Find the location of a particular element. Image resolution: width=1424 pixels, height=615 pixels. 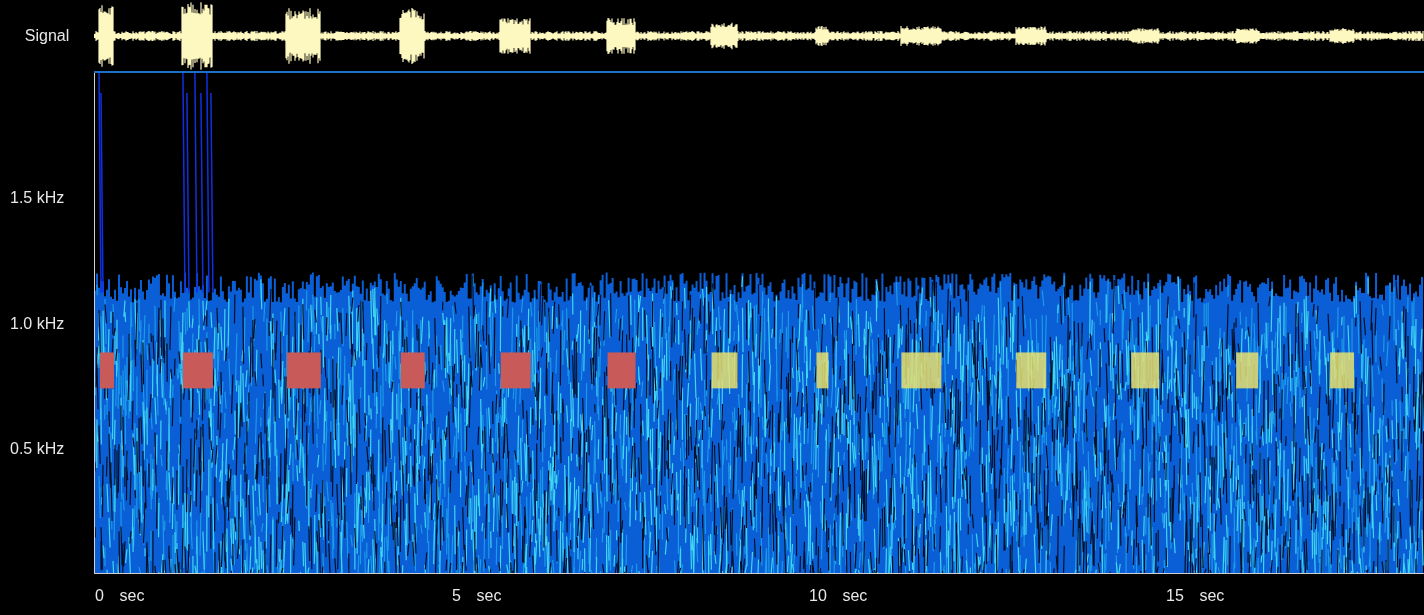

time-axis-label: 10 sec is located at coordinates (838, 596).